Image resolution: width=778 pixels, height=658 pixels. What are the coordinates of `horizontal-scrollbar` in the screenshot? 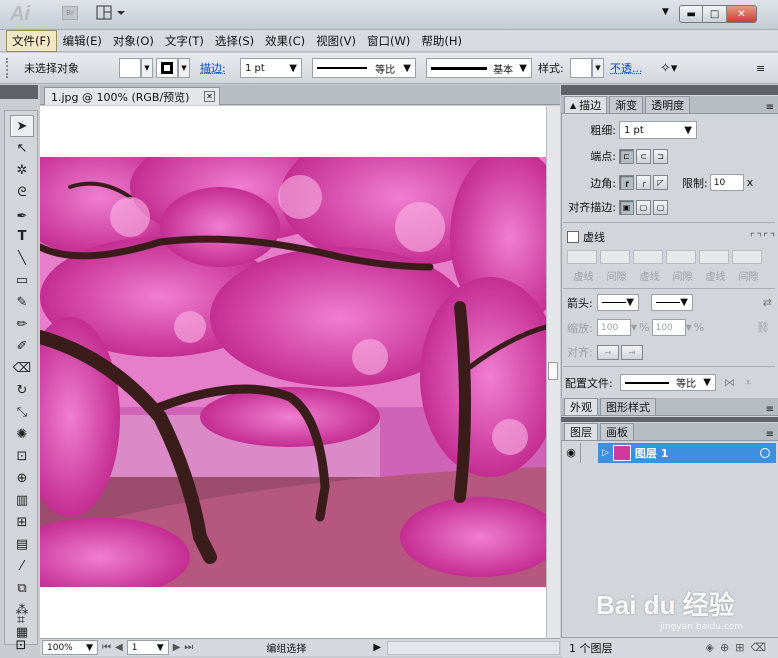 It's located at (473, 647).